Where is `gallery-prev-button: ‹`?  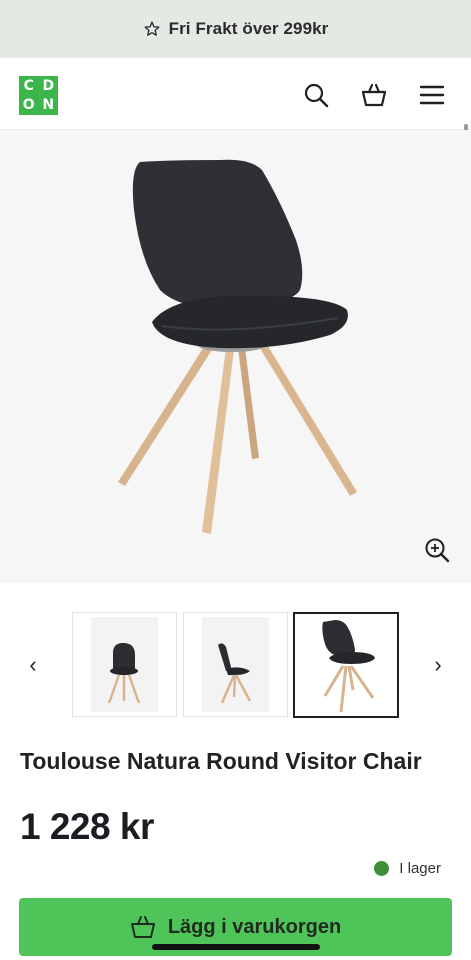
gallery-prev-button: ‹ is located at coordinates (33, 665).